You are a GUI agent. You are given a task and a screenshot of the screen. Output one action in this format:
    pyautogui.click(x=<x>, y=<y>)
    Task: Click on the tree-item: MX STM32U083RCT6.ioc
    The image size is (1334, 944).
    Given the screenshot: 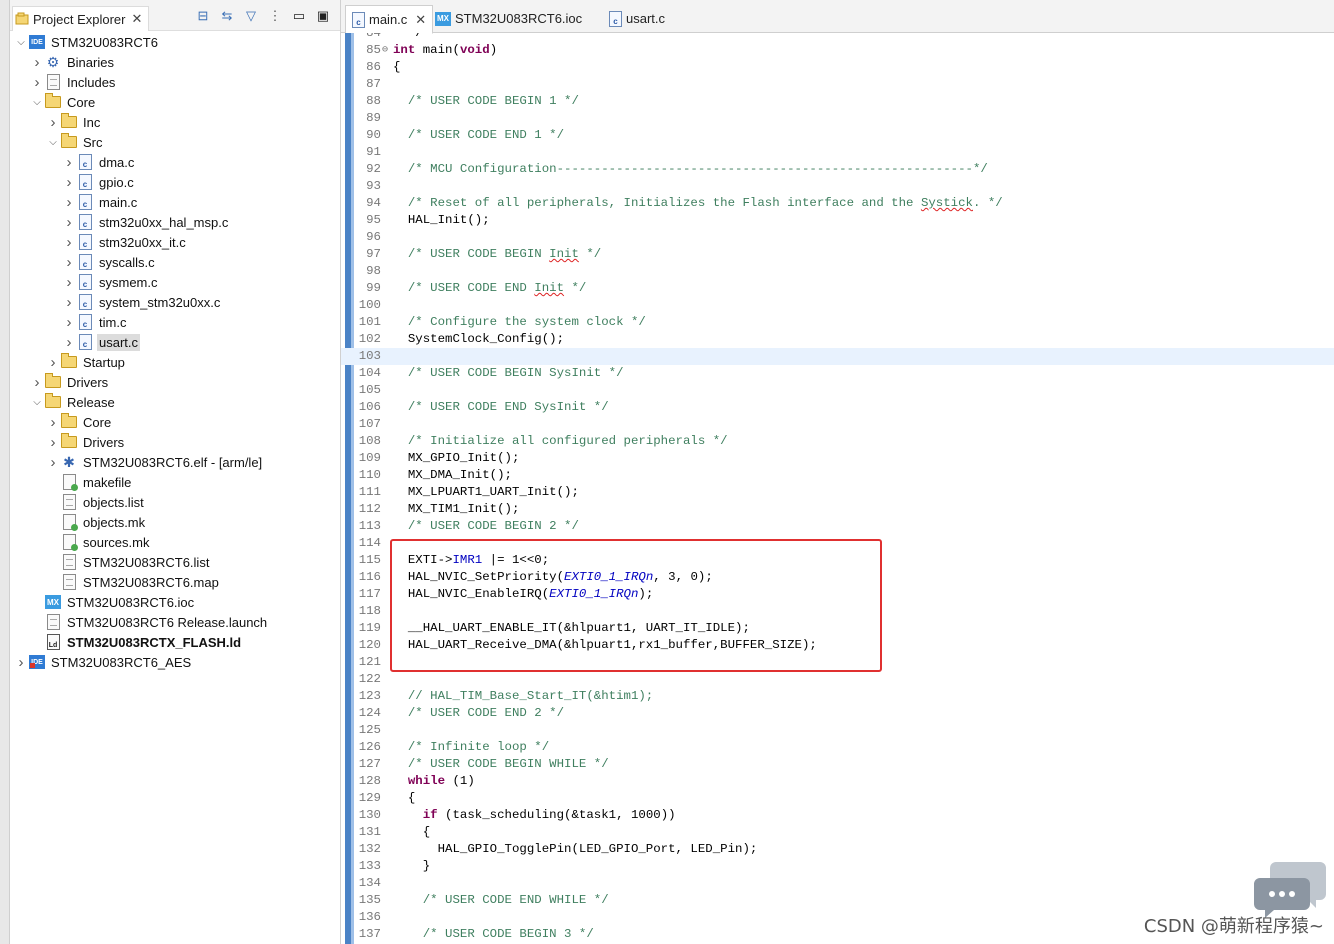 What is the action you would take?
    pyautogui.click(x=175, y=602)
    